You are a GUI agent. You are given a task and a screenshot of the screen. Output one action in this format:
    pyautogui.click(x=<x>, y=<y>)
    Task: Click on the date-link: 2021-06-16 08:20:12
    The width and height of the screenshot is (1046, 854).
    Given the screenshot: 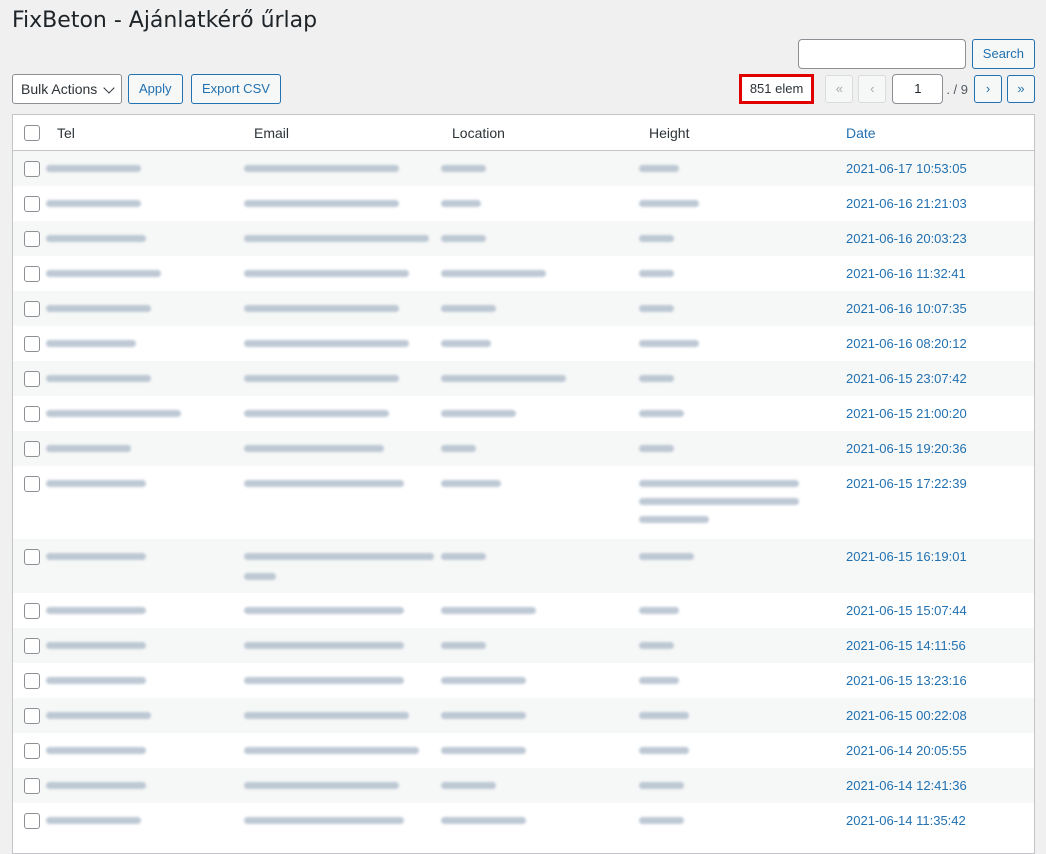 What is the action you would take?
    pyautogui.click(x=906, y=343)
    